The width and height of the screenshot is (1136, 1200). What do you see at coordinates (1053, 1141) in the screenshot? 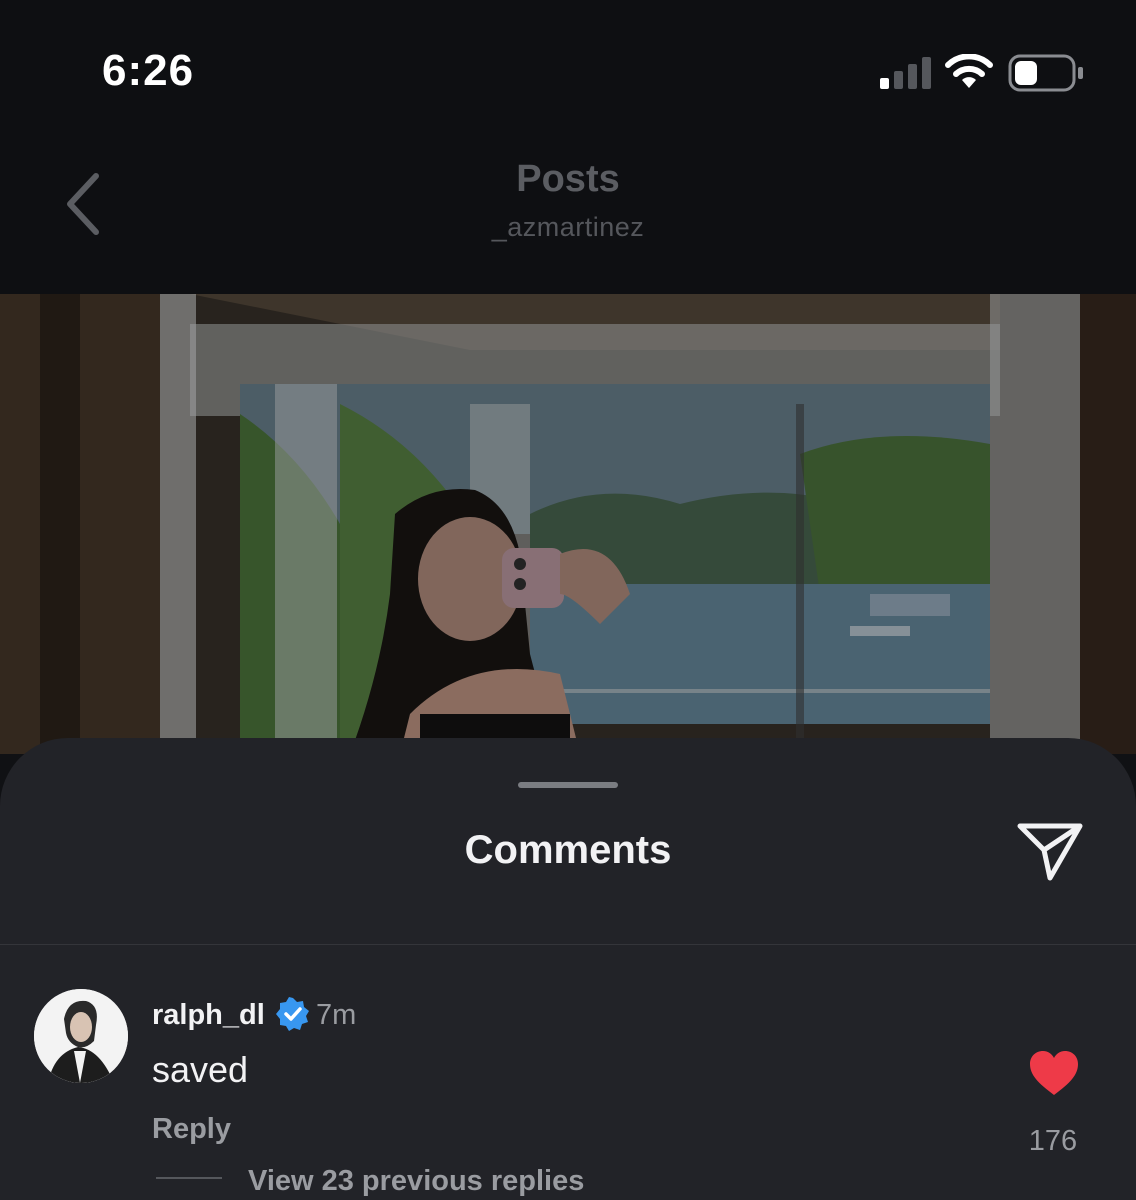
I see `like-count: 176` at bounding box center [1053, 1141].